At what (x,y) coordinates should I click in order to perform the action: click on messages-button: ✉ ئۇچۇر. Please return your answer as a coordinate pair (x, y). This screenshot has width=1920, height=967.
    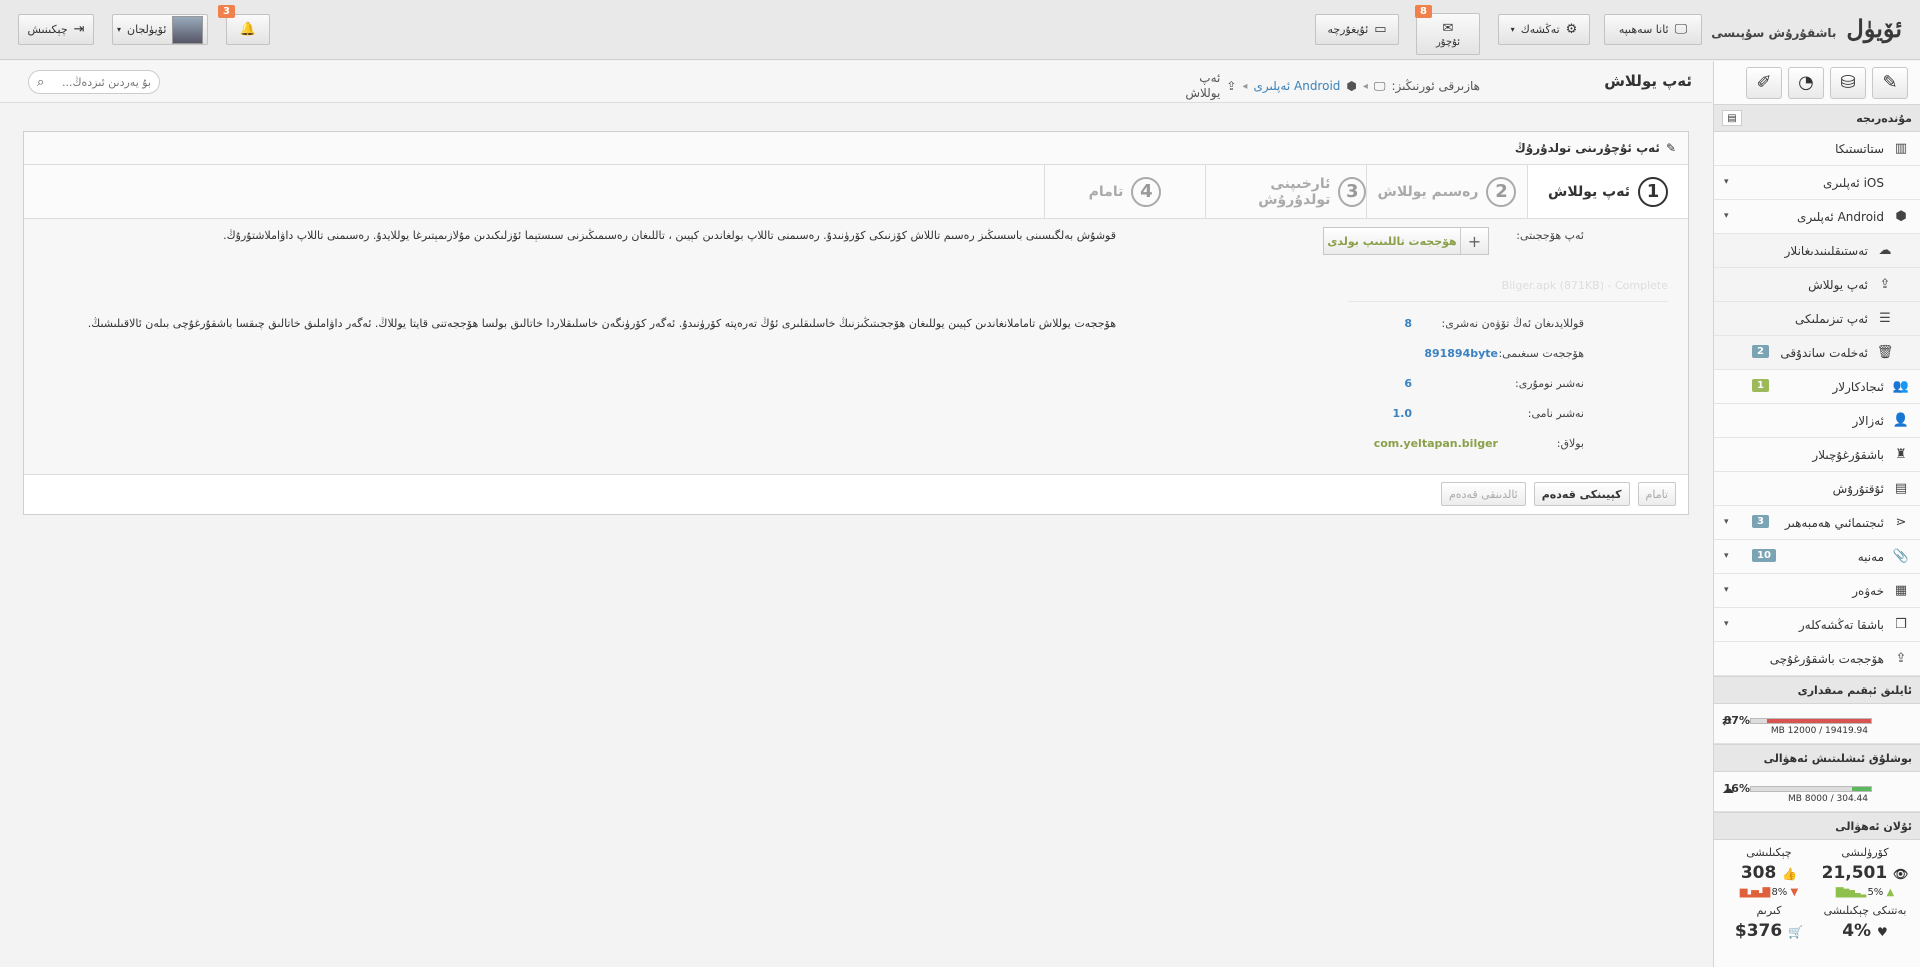
    Looking at the image, I should click on (1448, 34).